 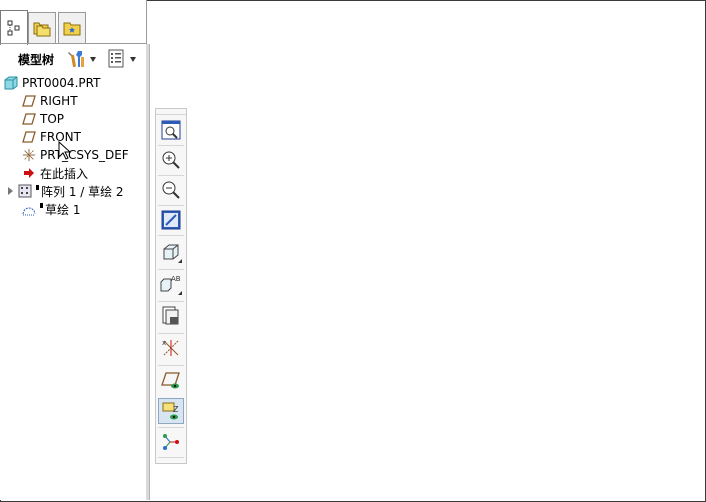 I want to click on navigator-tabs, so click(x=73, y=22).